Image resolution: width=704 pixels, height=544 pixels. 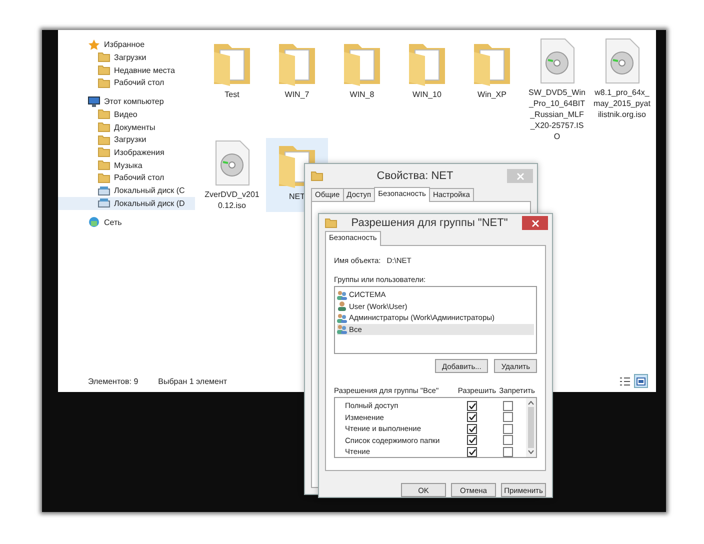 I want to click on sidebar-item: Сеть, so click(x=141, y=222).